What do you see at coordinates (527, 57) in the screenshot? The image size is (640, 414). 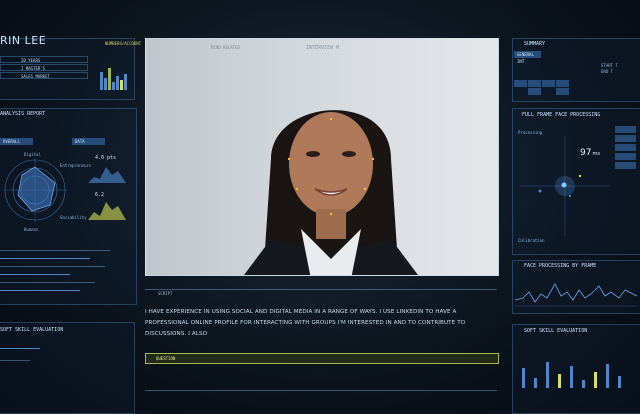 I see `summary-badge: GENERAL INT` at bounding box center [527, 57].